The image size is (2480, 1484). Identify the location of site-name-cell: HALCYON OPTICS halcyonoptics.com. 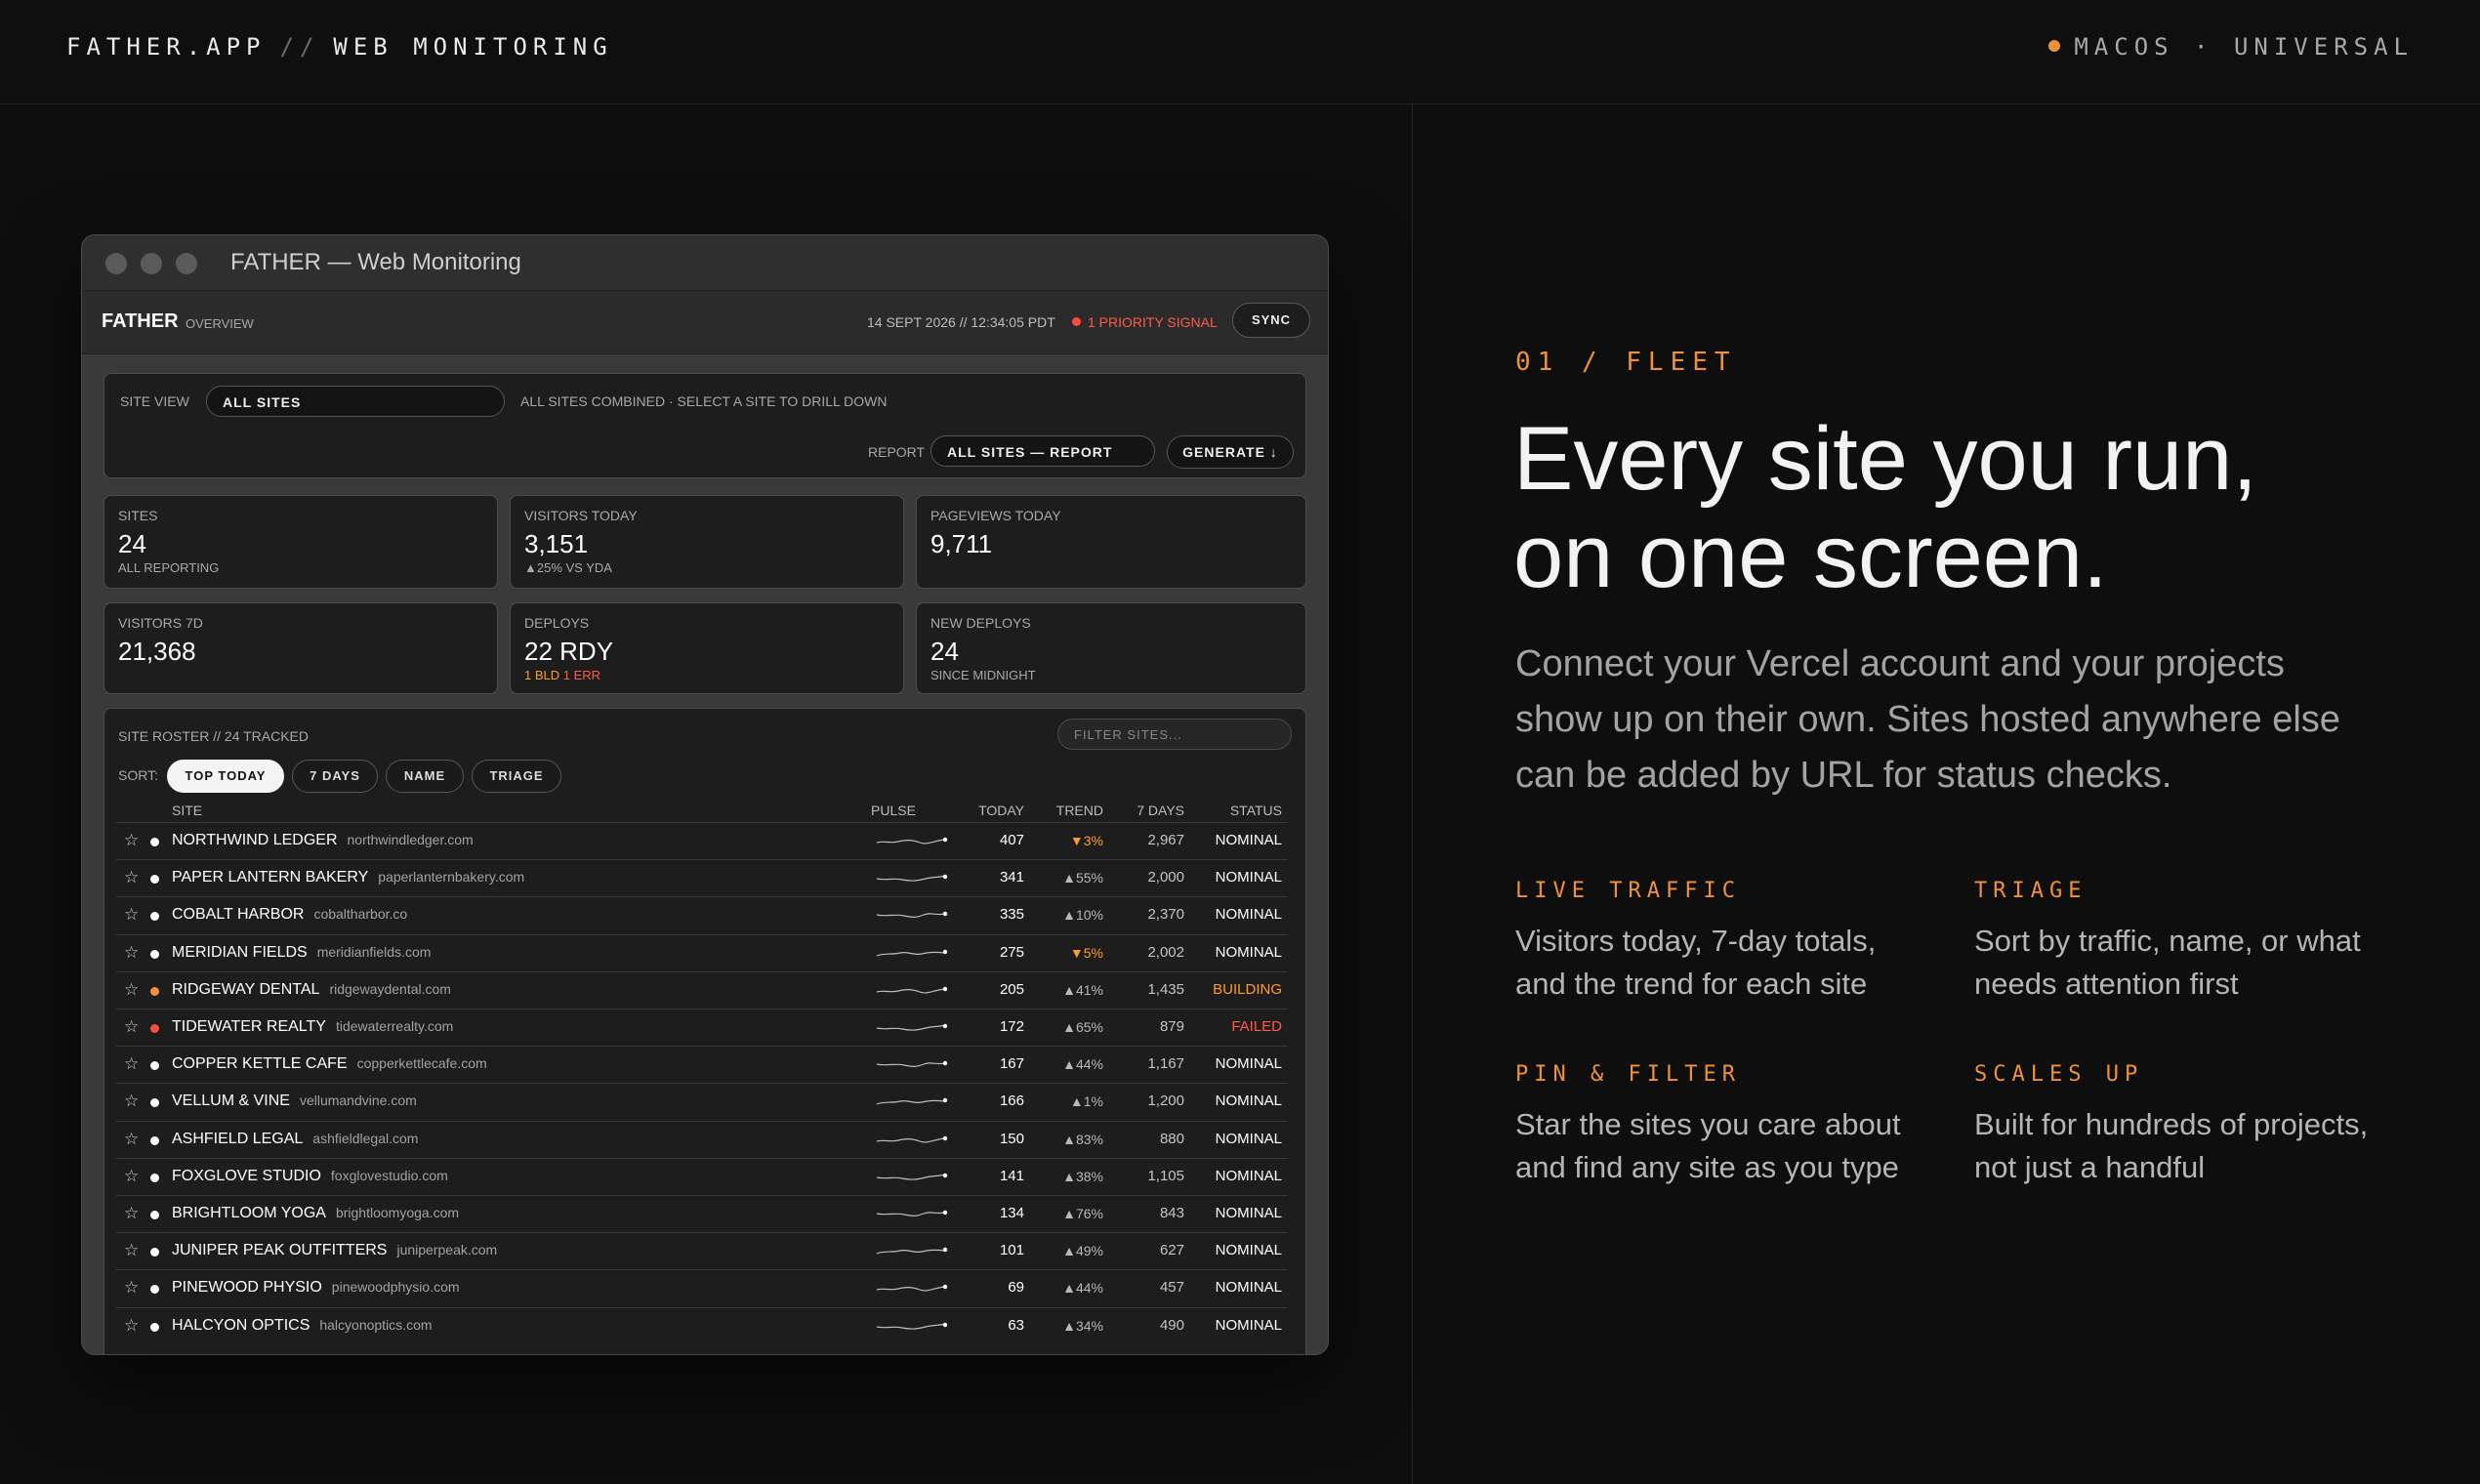
(302, 1326).